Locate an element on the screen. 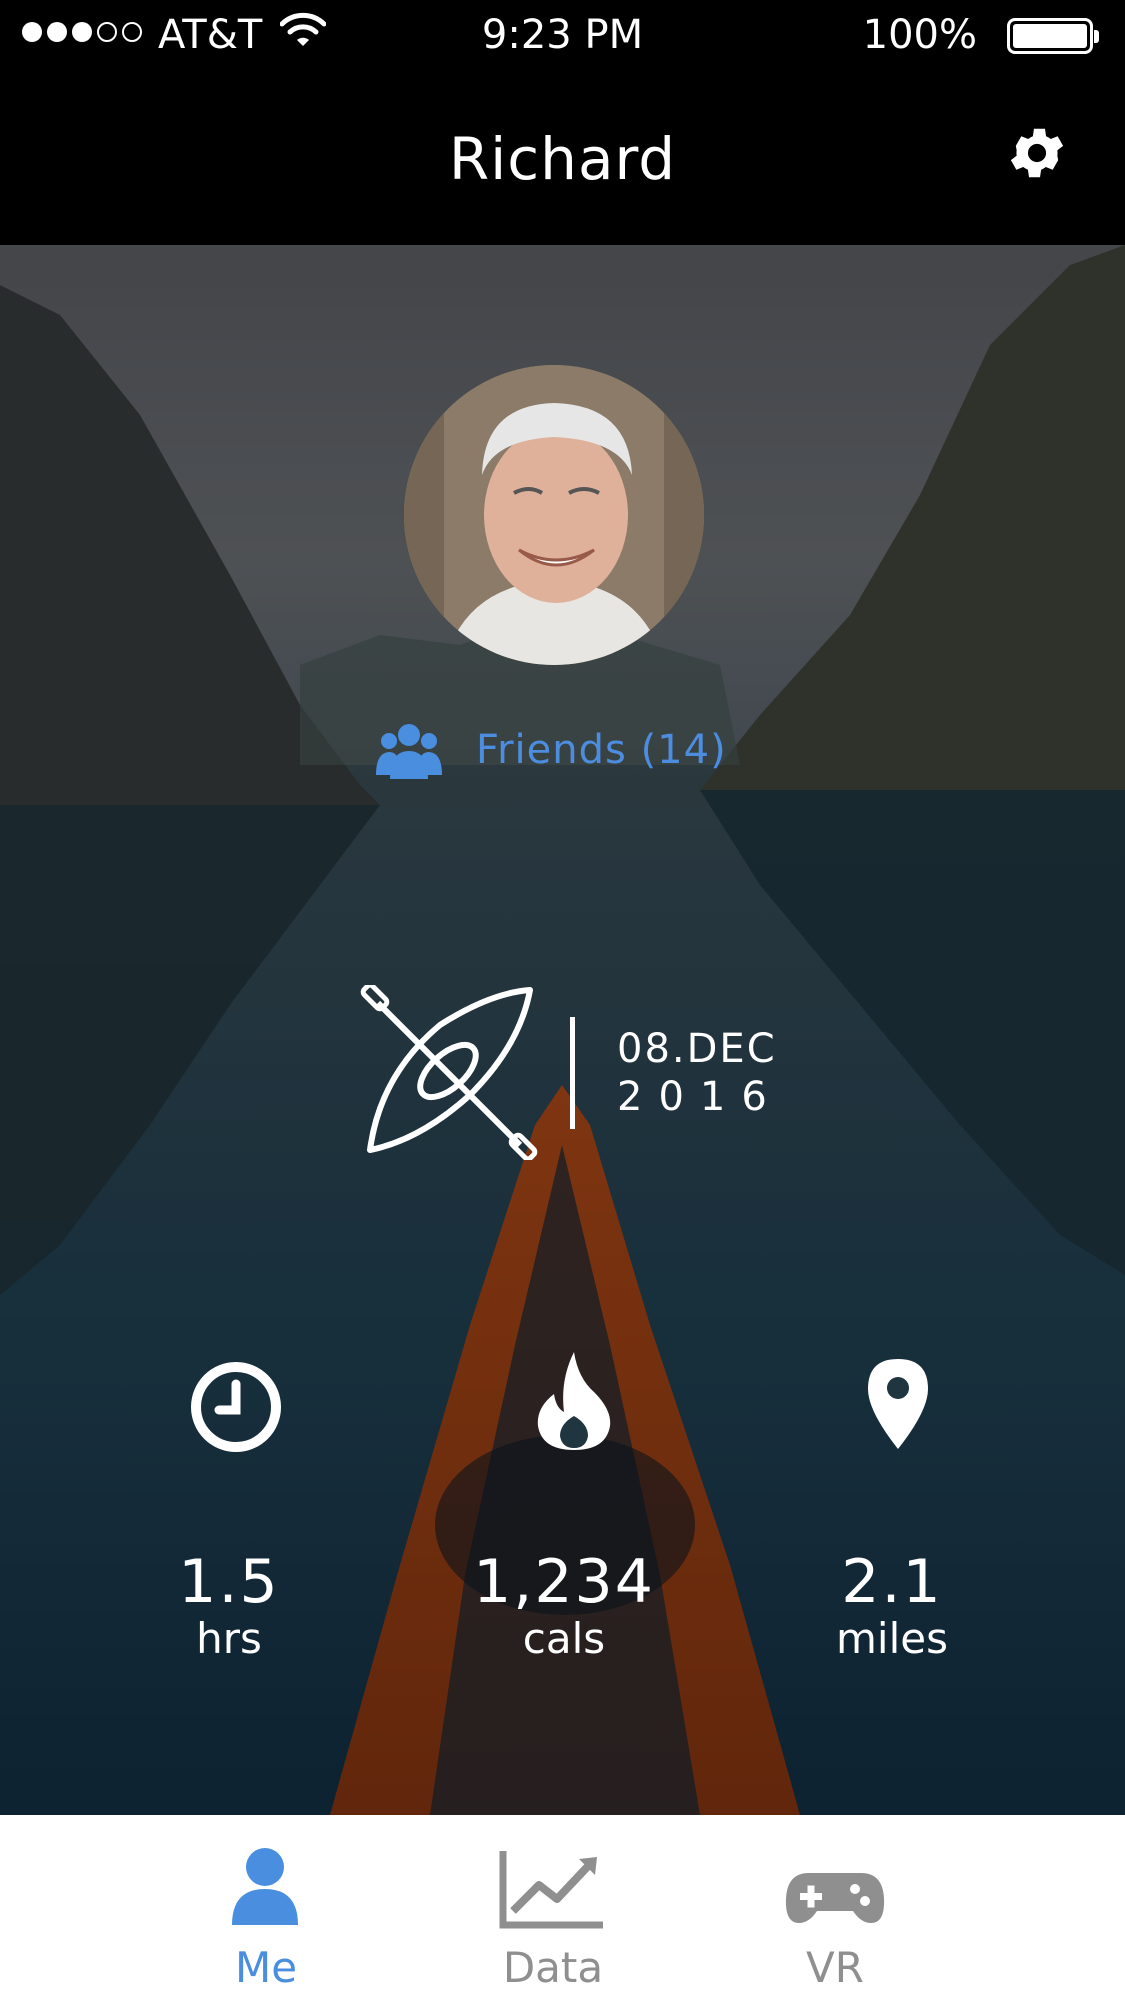  friends-link: Friends (14) is located at coordinates (551, 750).